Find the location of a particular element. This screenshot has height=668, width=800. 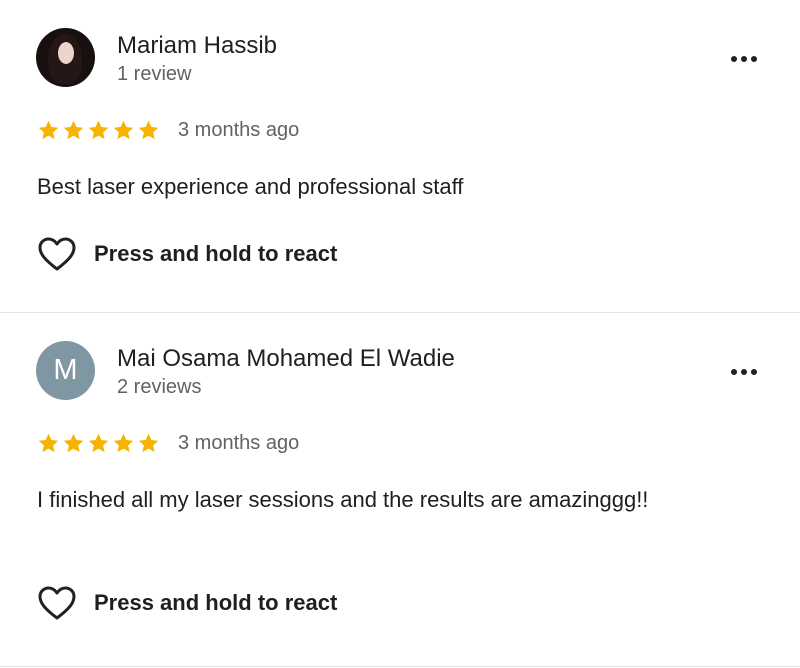

reviewer-name: Mai Osama Mohamed El Wadie is located at coordinates (286, 359).